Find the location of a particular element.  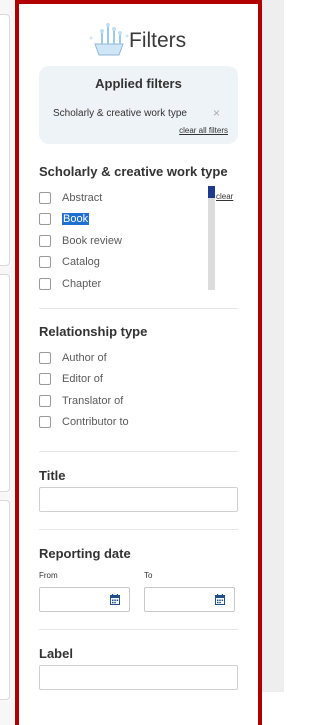

work-type-option: Chapter is located at coordinates (70, 284).